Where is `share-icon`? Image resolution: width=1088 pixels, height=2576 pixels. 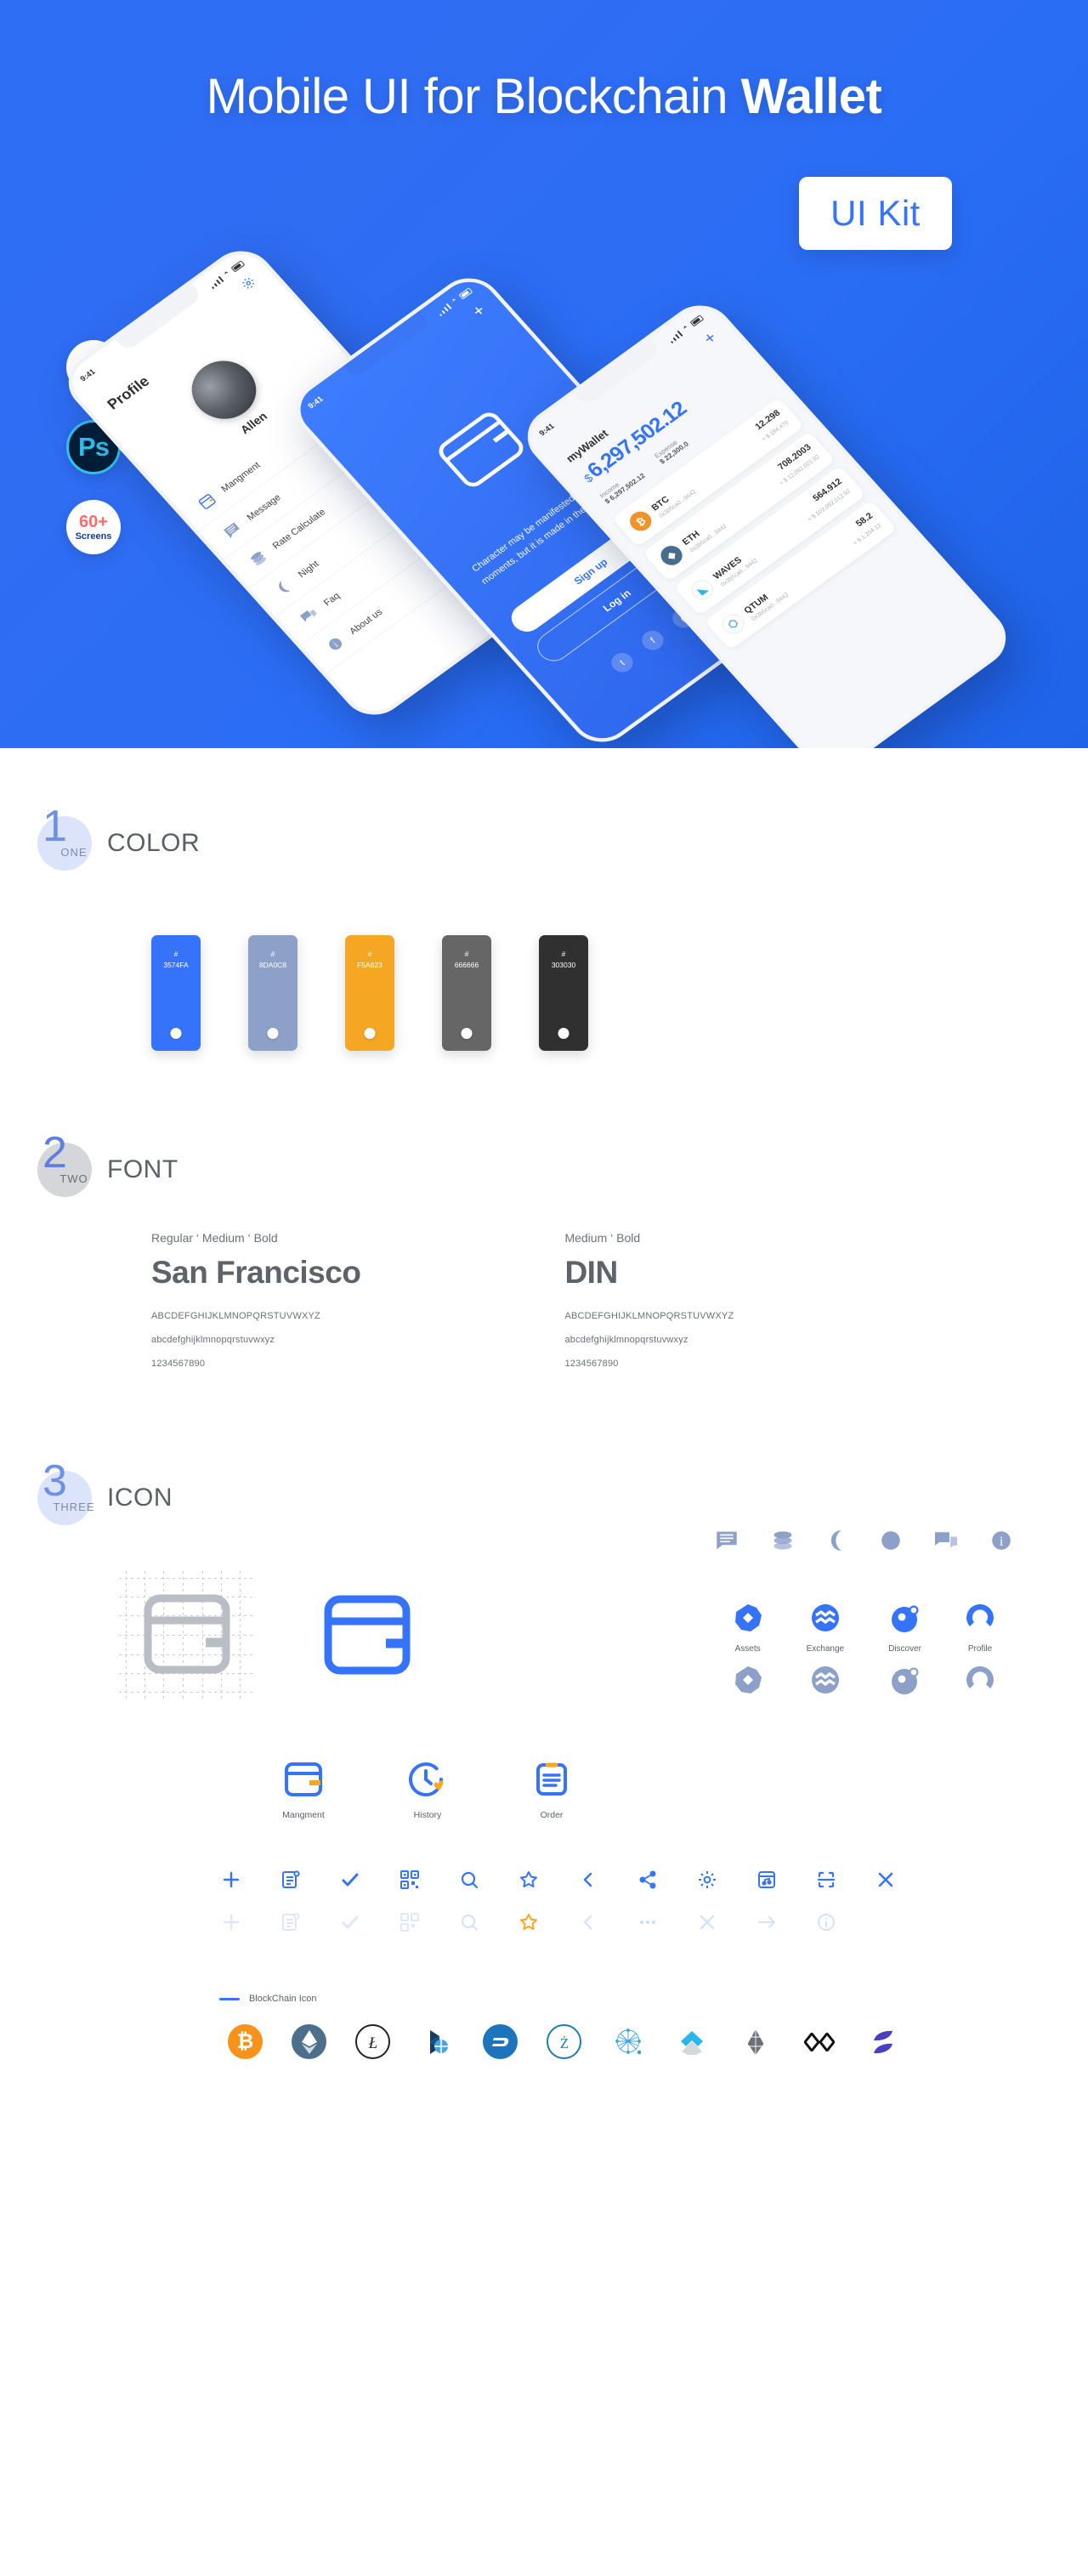
share-icon is located at coordinates (648, 1880).